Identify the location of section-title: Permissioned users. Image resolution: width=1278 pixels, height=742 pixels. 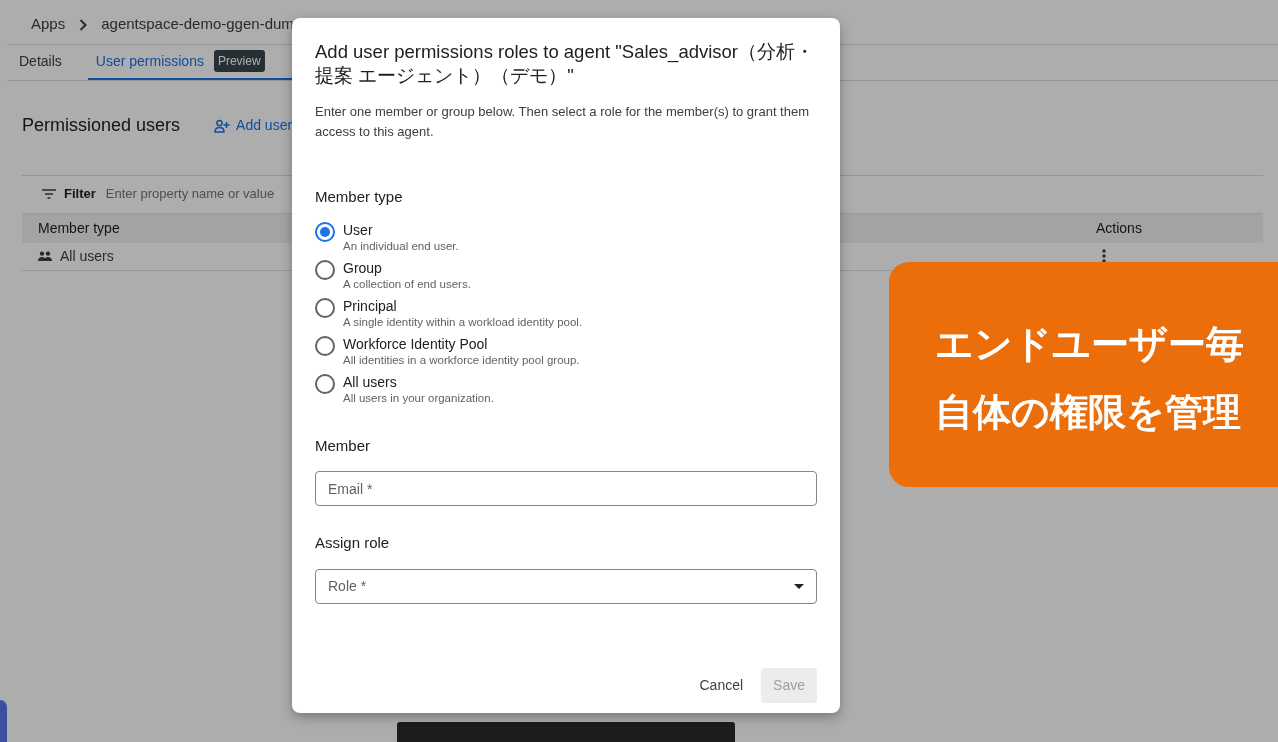
(101, 126).